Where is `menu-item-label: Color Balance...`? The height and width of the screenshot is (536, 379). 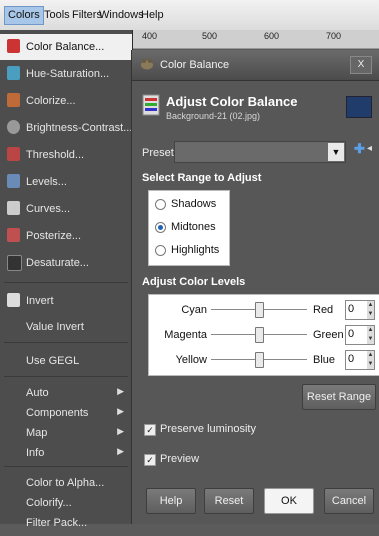
menu-item-label: Color Balance... is located at coordinates (65, 47).